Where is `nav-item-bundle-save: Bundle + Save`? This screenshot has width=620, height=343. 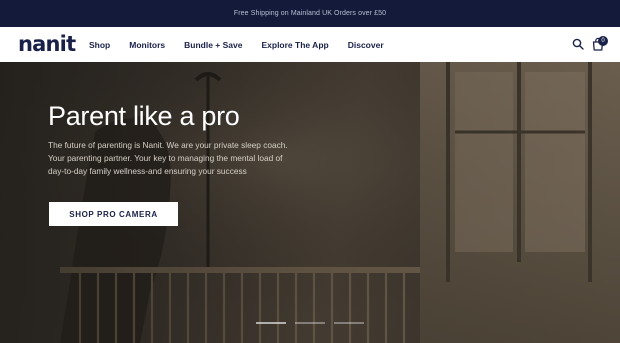 nav-item-bundle-save: Bundle + Save is located at coordinates (213, 45).